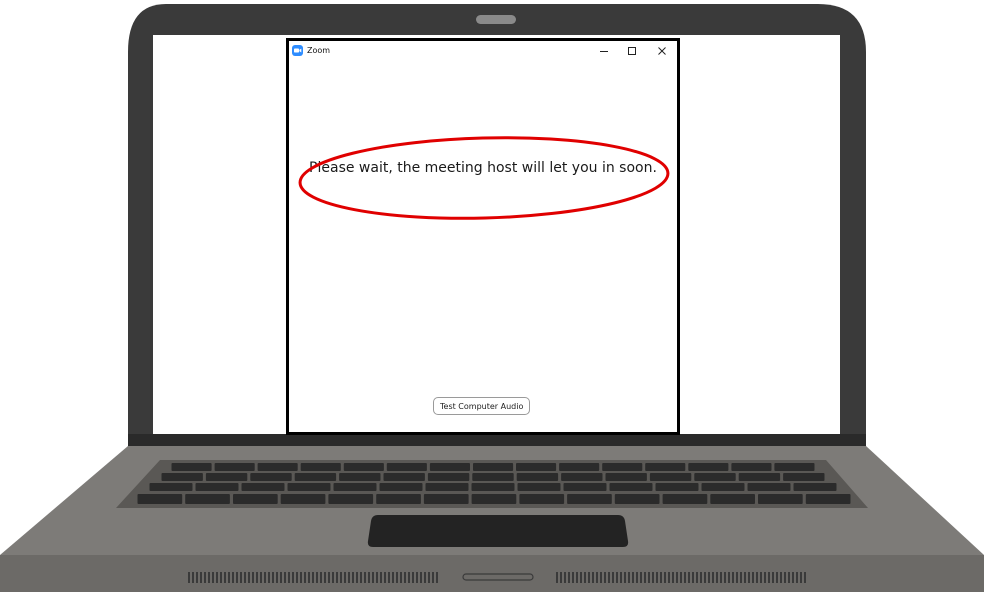 Image resolution: width=984 pixels, height=592 pixels. I want to click on test-computer-audio-button: Test Computer Audio, so click(482, 406).